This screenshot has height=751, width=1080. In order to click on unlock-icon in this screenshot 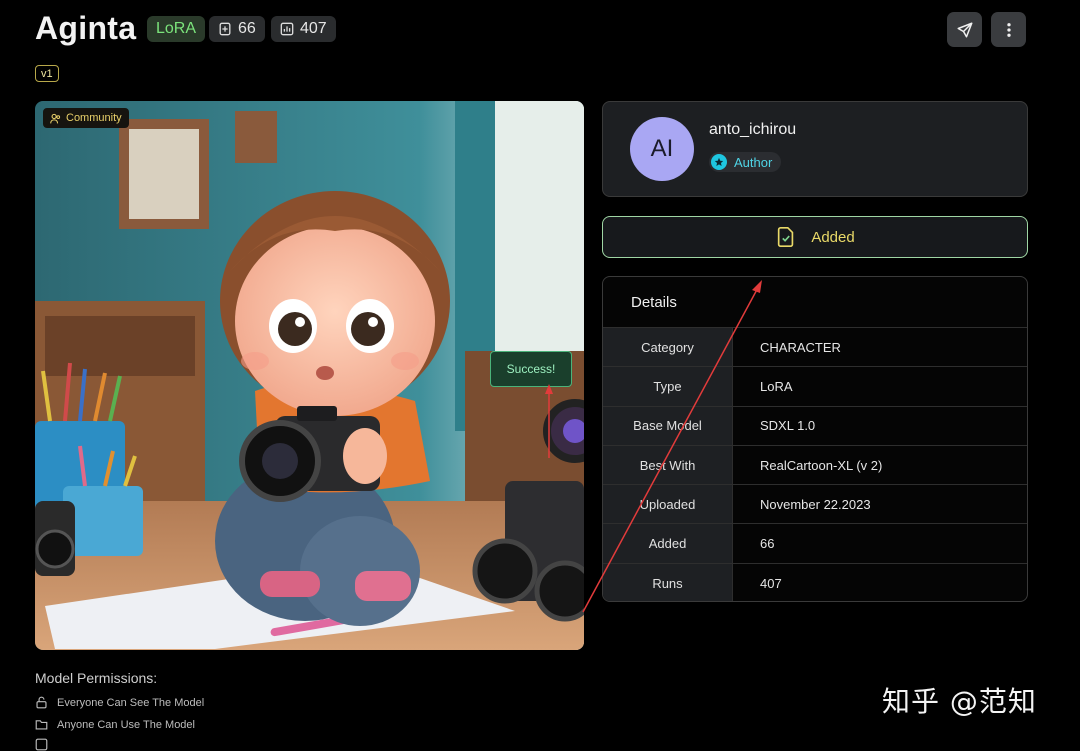, I will do `click(41, 702)`.